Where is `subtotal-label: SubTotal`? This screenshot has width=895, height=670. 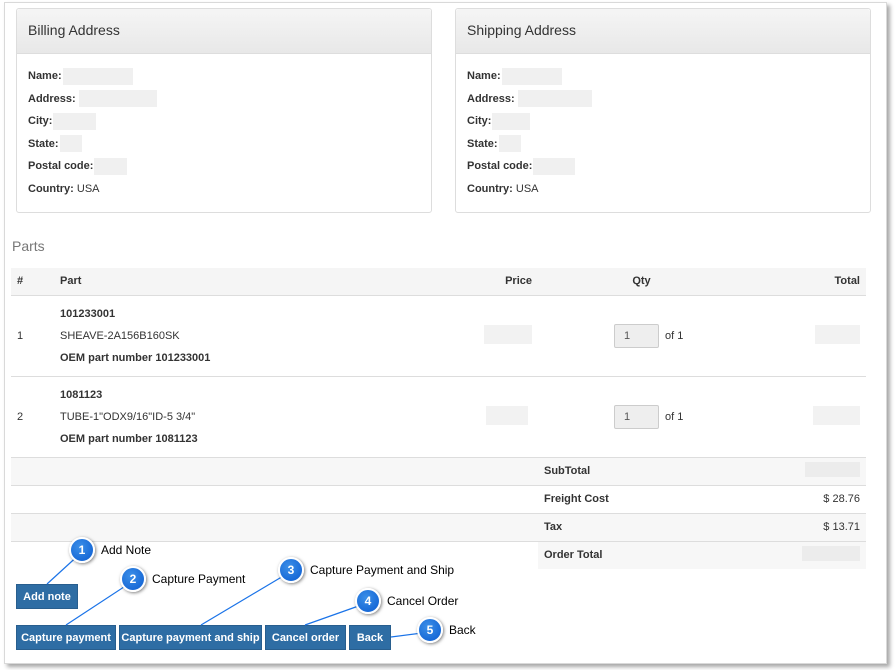
subtotal-label: SubTotal is located at coordinates (641, 471).